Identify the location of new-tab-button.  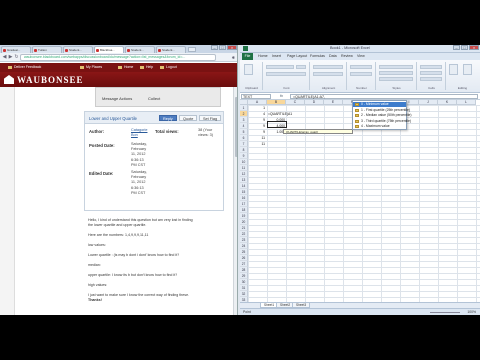
(192, 49).